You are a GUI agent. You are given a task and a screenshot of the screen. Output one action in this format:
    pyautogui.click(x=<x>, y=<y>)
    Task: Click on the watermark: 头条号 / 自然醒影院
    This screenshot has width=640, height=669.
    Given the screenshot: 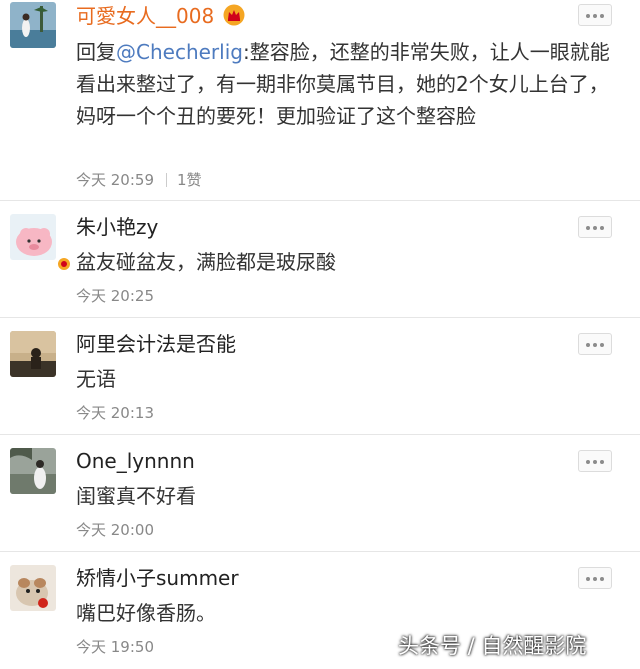 What is the action you would take?
    pyautogui.click(x=492, y=646)
    